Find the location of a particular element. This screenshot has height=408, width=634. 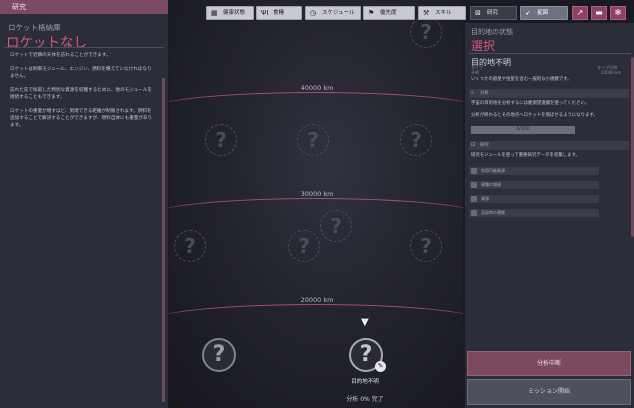

analysis-instructions: 宇宙の目的地を分析するには観測望遠鏡を使ってください。 is located at coordinates (530, 103).